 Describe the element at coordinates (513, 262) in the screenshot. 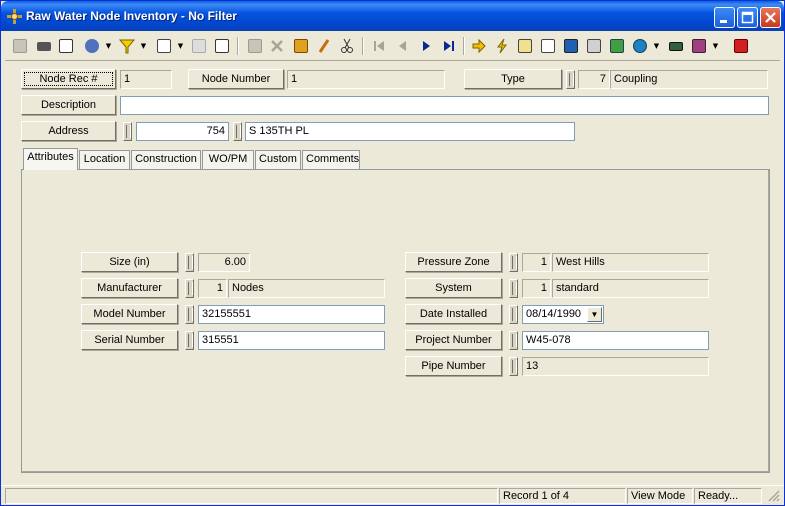

I see `pressure-zone-lookup-grip` at that location.